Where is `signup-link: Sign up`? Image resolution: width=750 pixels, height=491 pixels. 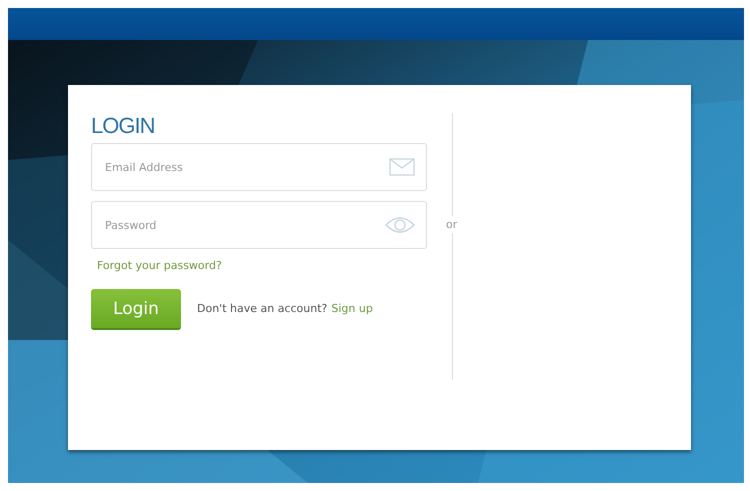 signup-link: Sign up is located at coordinates (352, 308).